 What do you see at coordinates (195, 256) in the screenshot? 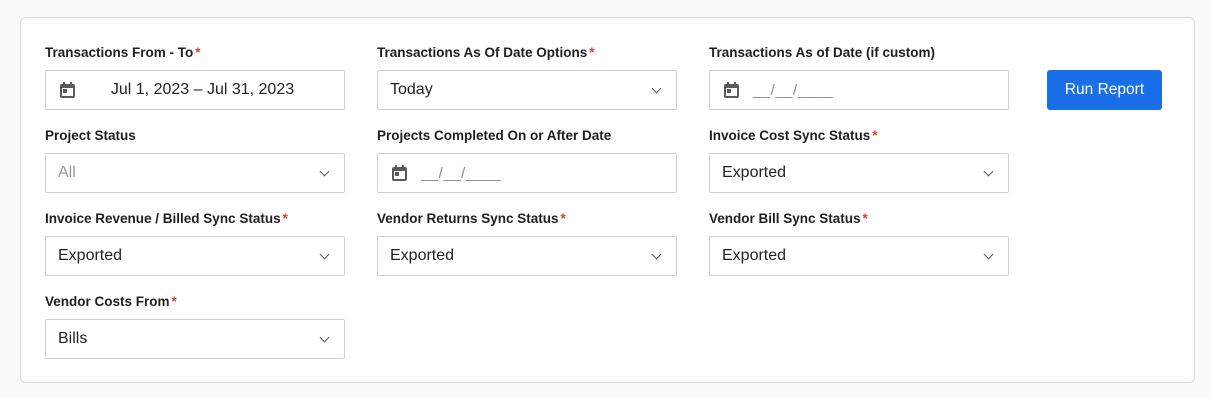
I see `invoice-revenue-sync-select: Exported` at bounding box center [195, 256].